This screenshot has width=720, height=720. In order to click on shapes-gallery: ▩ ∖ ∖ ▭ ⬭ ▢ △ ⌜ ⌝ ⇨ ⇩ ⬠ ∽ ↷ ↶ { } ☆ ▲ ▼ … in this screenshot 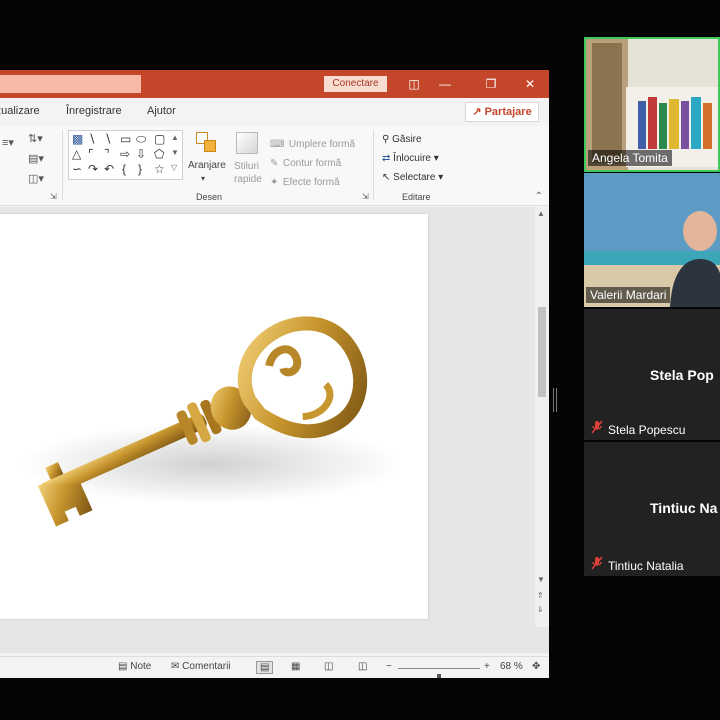, I will do `click(125, 155)`.